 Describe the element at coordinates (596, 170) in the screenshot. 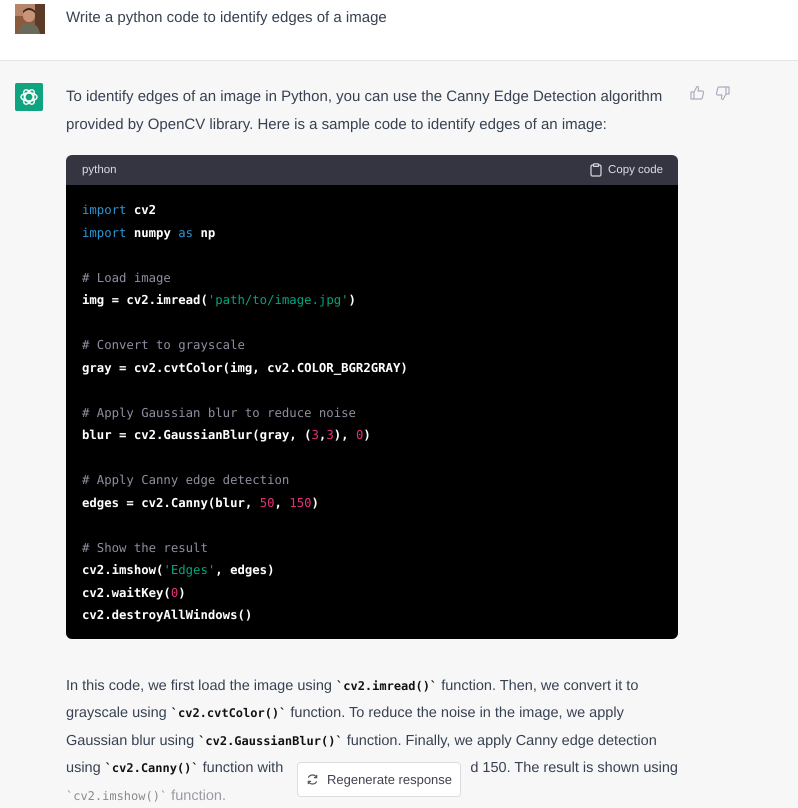

I see `clipboard-icon` at that location.